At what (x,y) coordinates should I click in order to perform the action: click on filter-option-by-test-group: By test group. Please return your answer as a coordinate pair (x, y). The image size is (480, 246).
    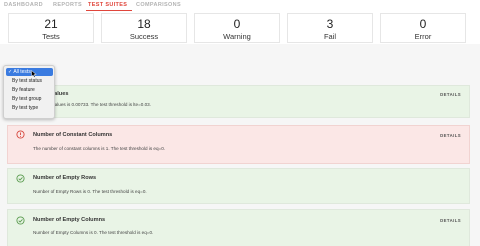
    Looking at the image, I should click on (29, 99).